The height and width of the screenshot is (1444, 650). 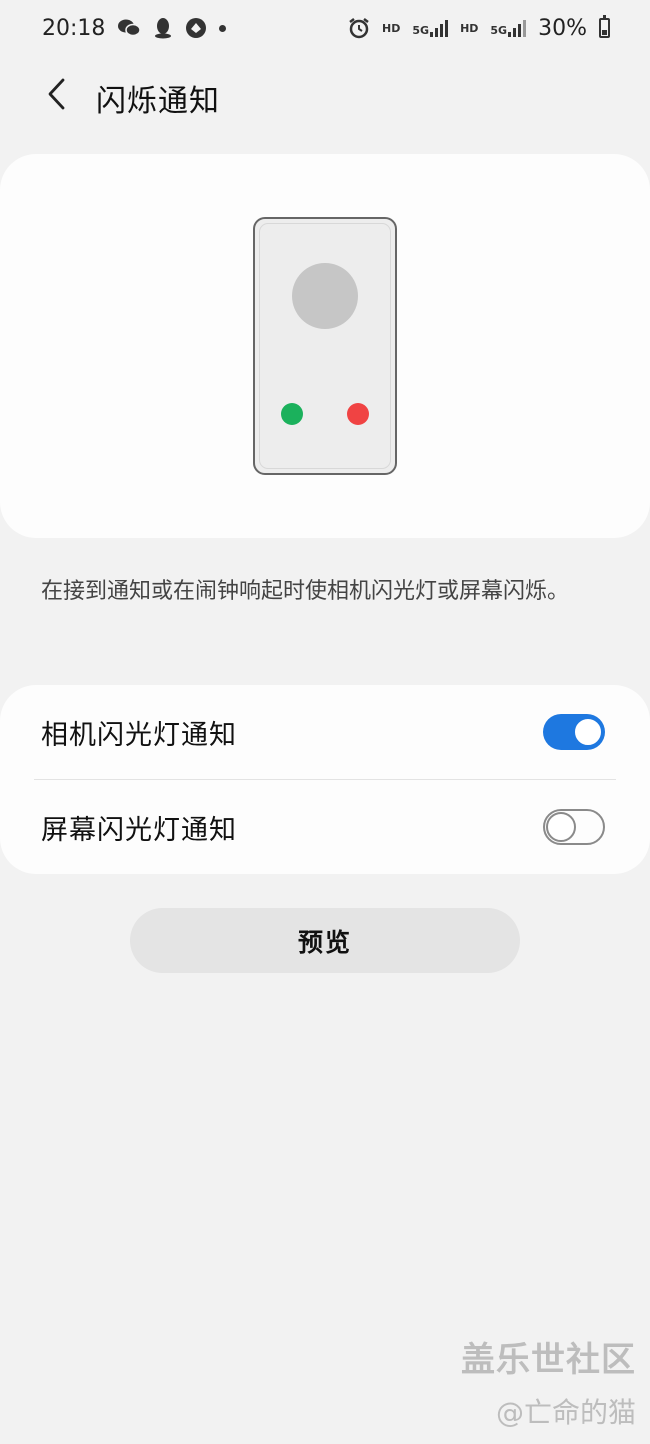 What do you see at coordinates (74, 28) in the screenshot?
I see `status-time: 20:18` at bounding box center [74, 28].